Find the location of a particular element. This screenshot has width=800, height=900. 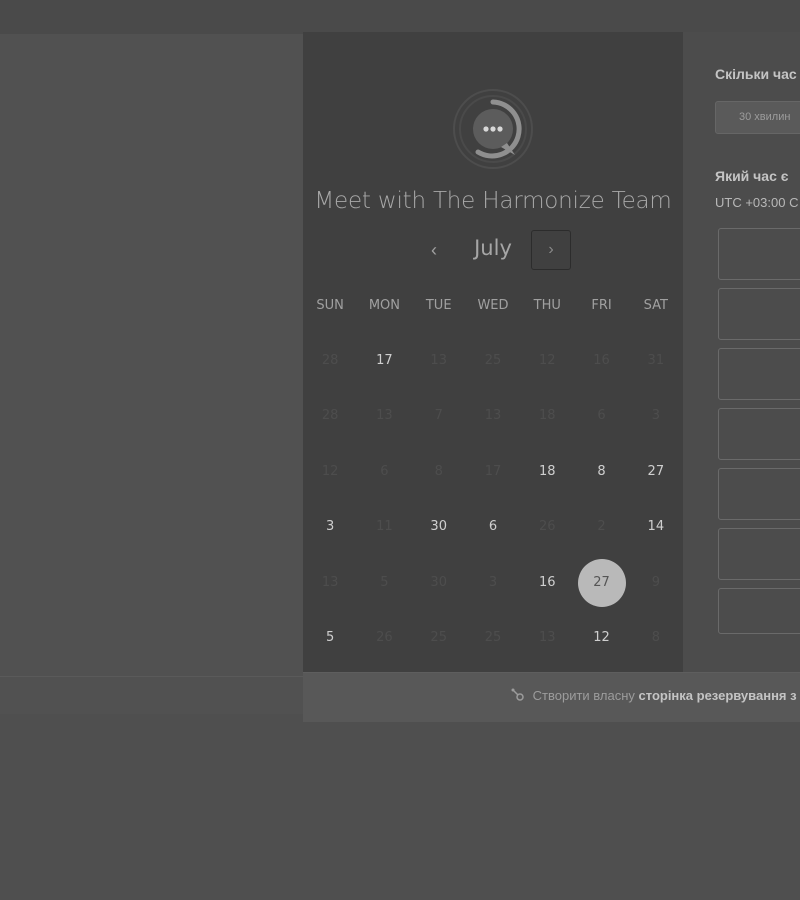

weekday-label: WED is located at coordinates (493, 305).